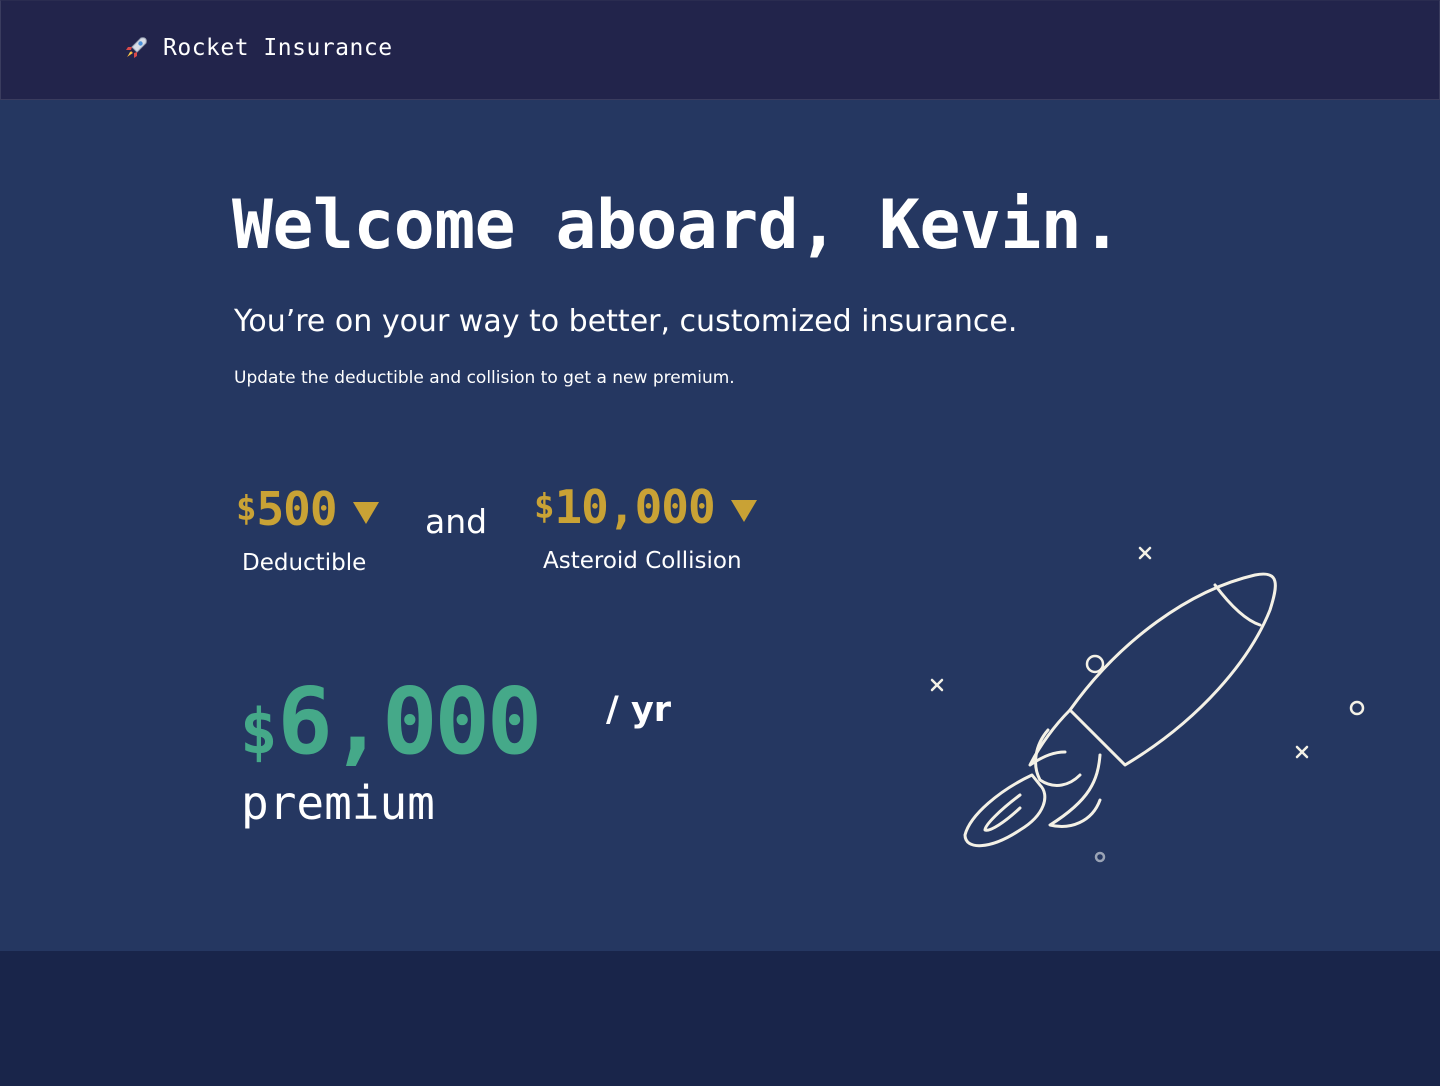 This screenshot has width=1440, height=1086. Describe the element at coordinates (639, 710) in the screenshot. I see `premium-period: / yr` at that location.